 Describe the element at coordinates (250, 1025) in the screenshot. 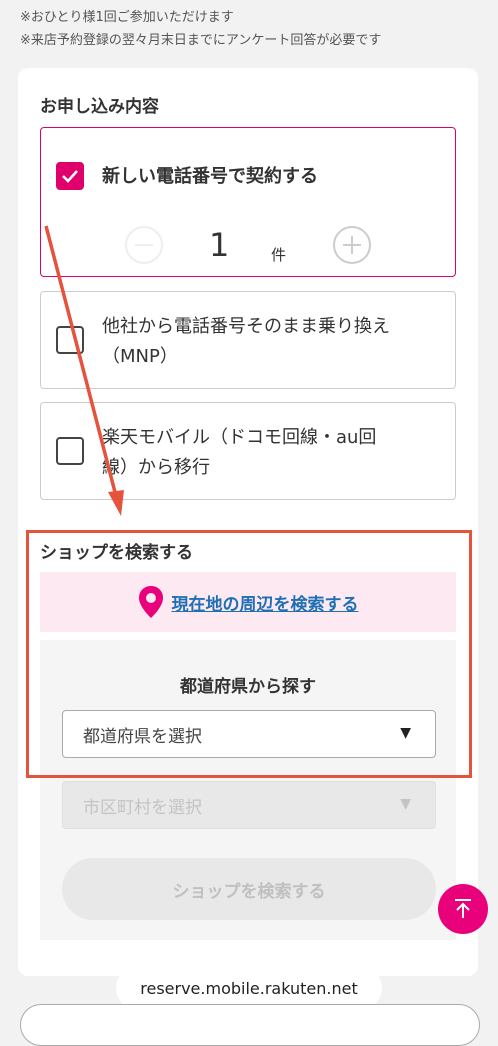

I see `bottom-button` at that location.